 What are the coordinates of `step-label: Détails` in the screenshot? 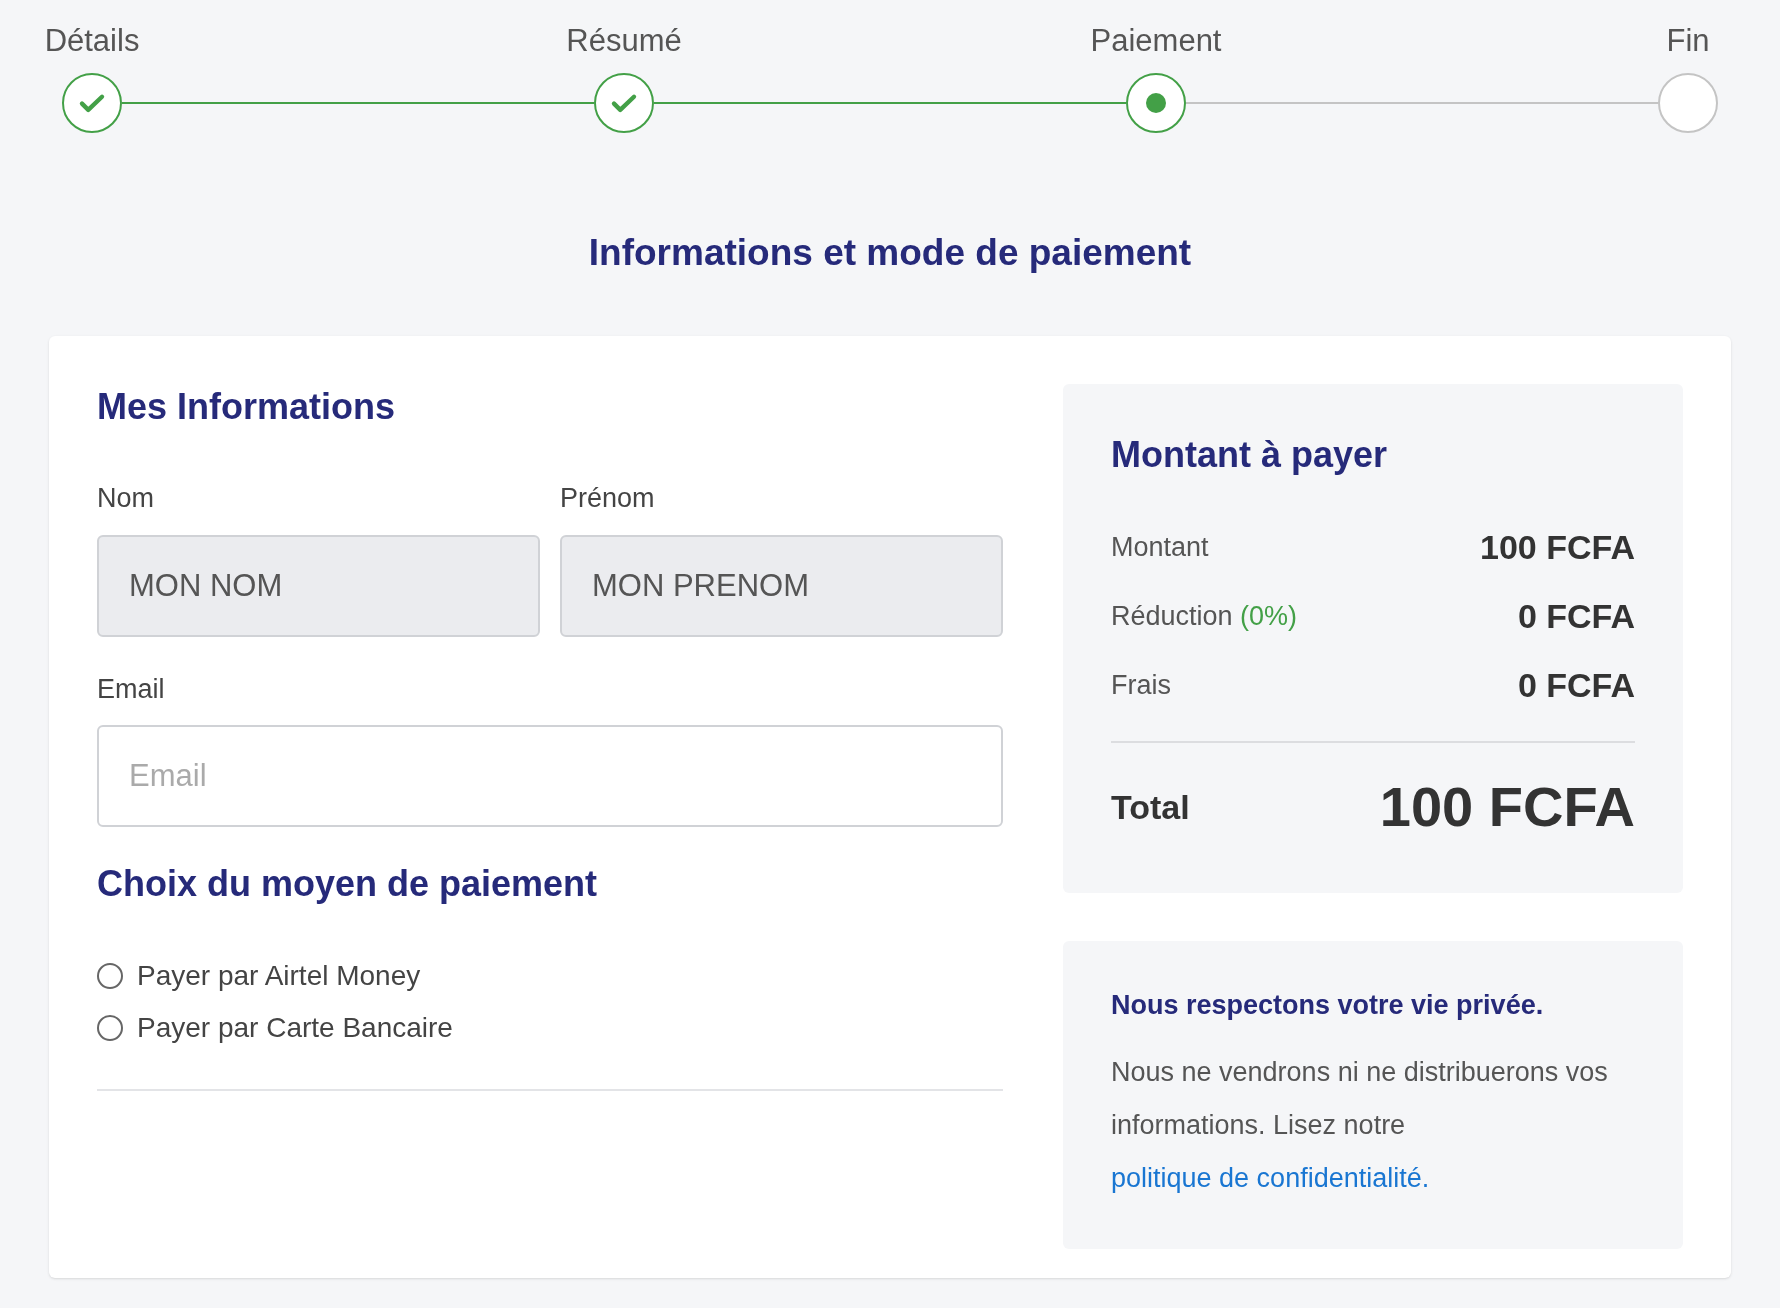 It's located at (92, 41).